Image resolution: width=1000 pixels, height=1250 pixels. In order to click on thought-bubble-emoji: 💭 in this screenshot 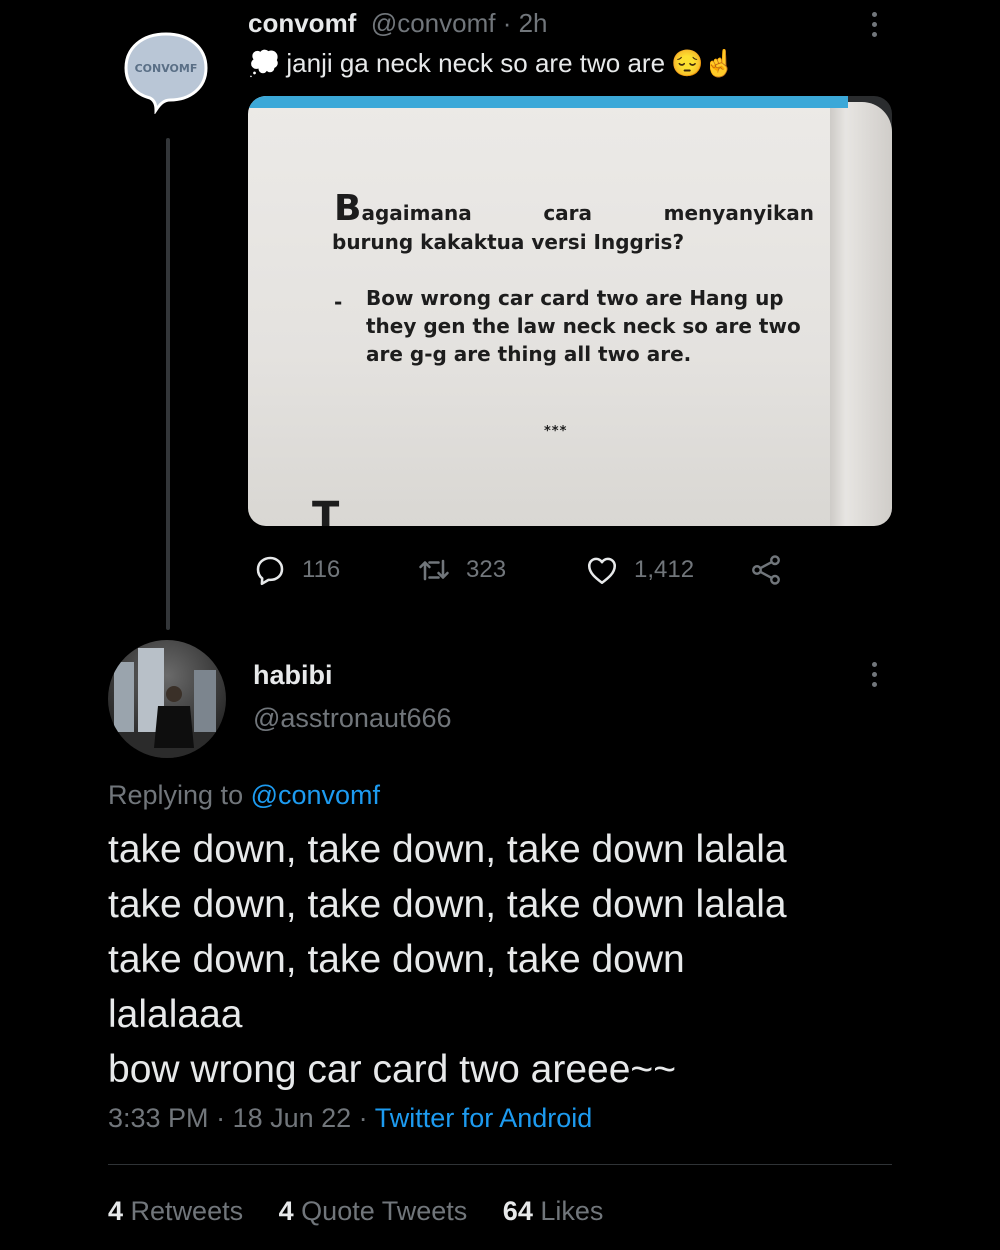, I will do `click(264, 63)`.